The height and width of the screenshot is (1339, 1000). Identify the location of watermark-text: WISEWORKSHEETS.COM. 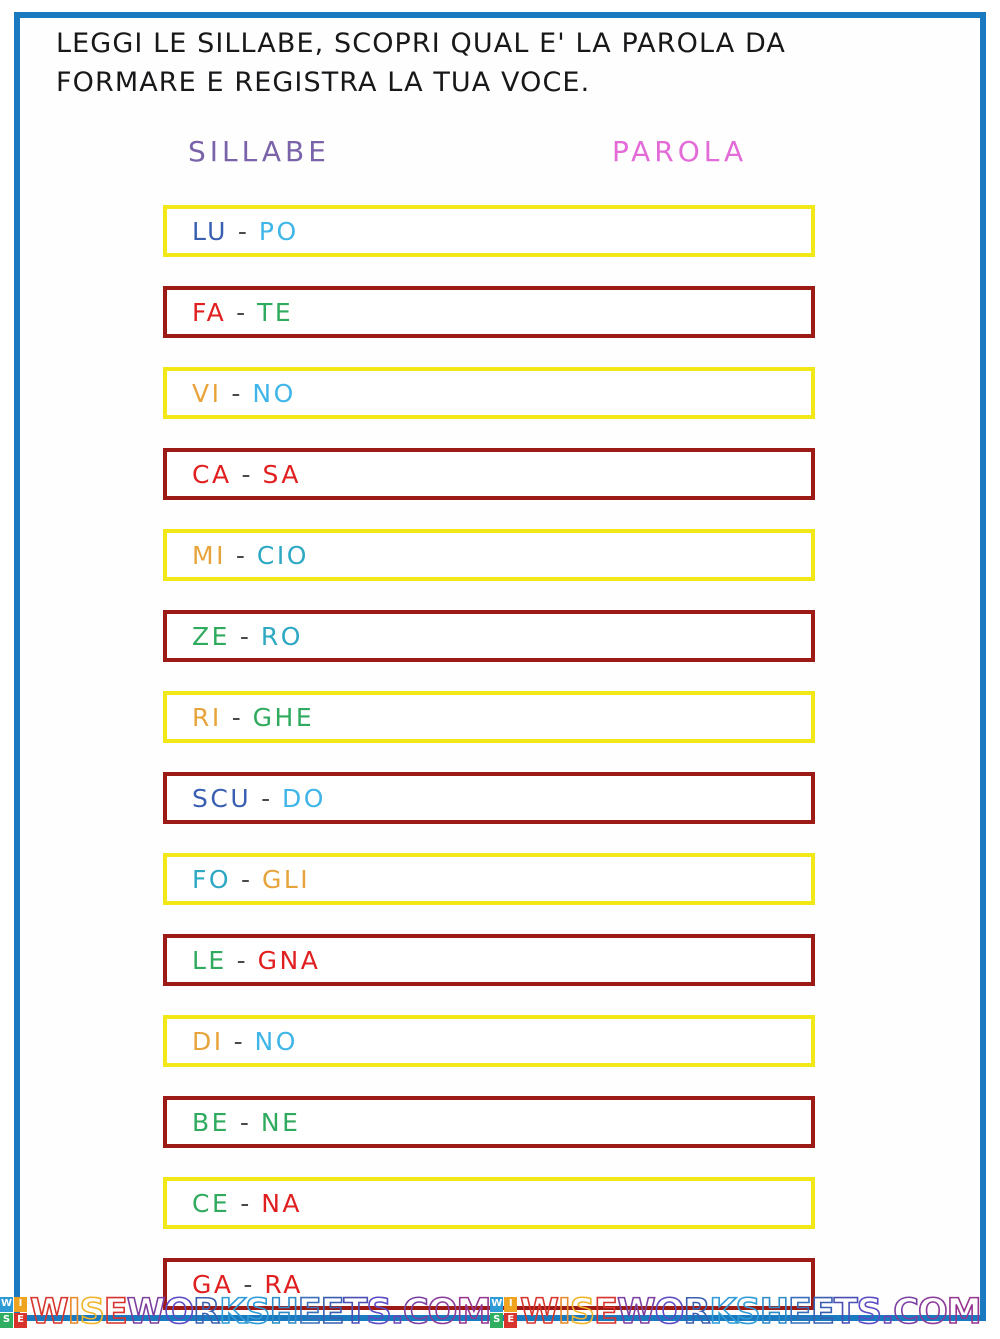
(260, 1311).